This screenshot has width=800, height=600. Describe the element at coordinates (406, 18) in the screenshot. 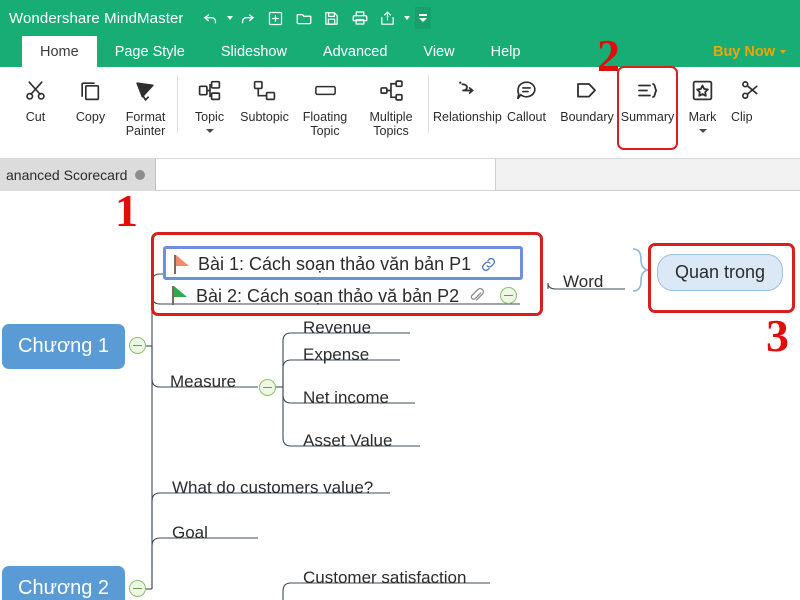

I see `export-dropdown-caret` at that location.